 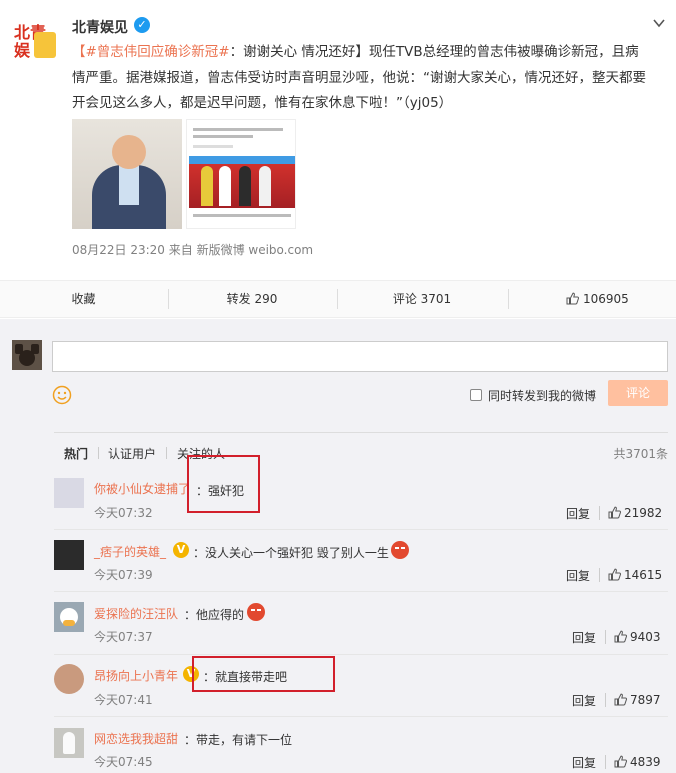 What do you see at coordinates (360, 356) in the screenshot?
I see `comment-input` at bounding box center [360, 356].